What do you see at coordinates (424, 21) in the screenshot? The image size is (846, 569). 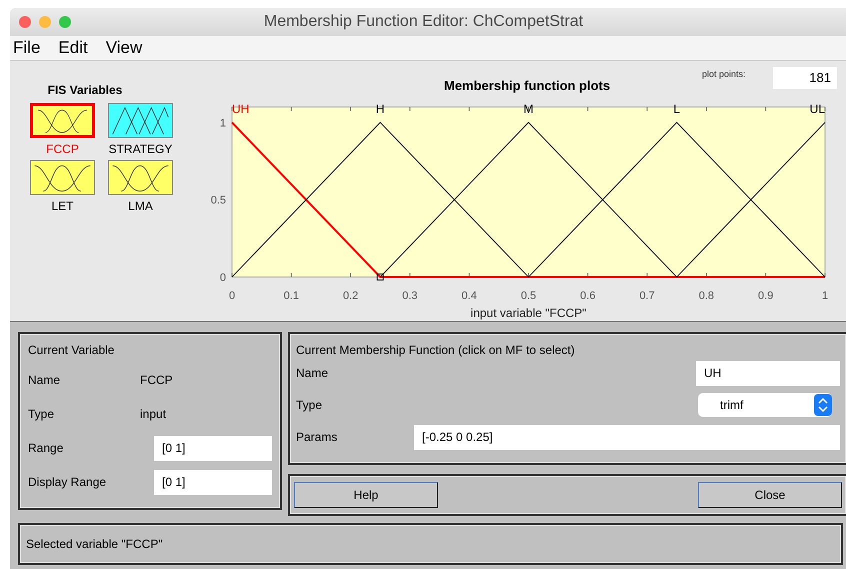 I see `window-title: Membership Function Editor: ChCompetStrat` at bounding box center [424, 21].